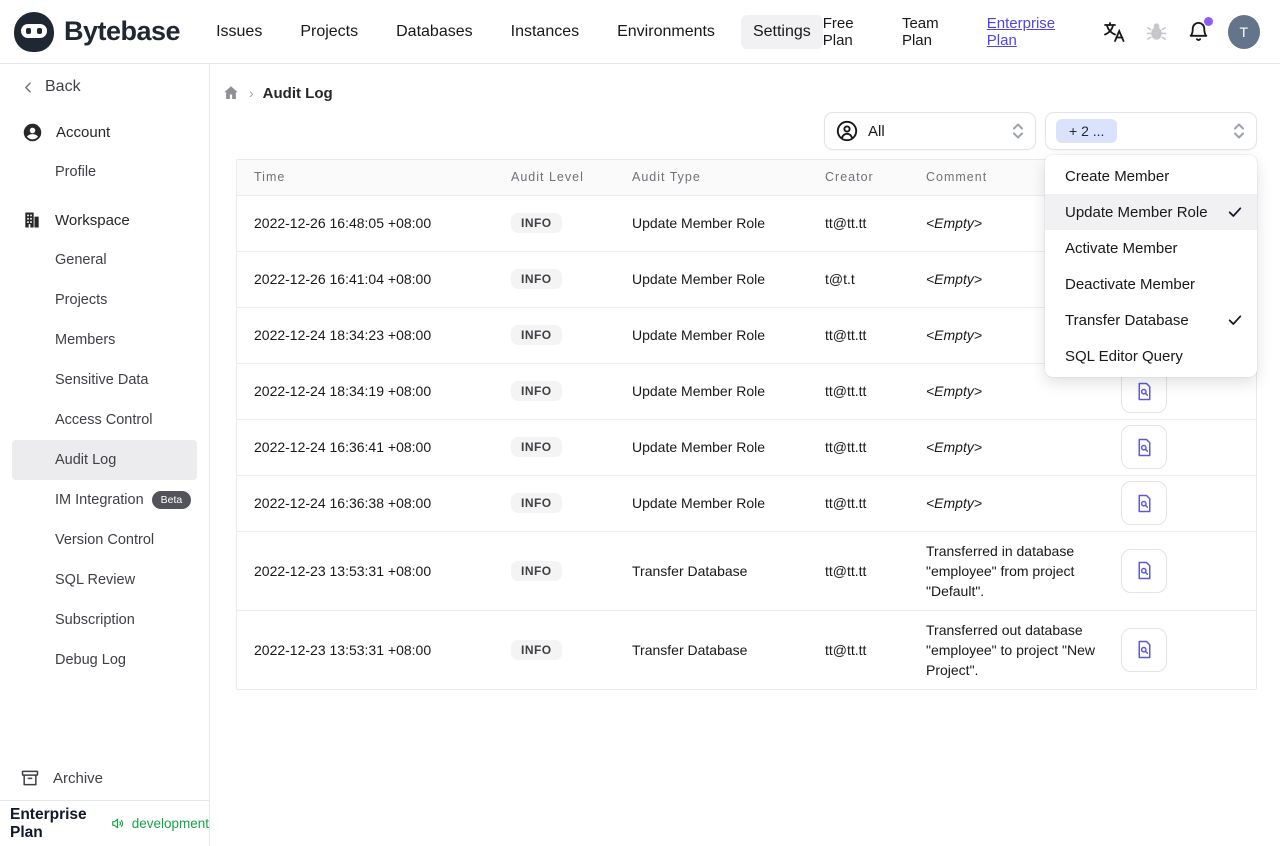 Image resolution: width=1280 pixels, height=846 pixels. Describe the element at coordinates (374, 503) in the screenshot. I see `cell-time: 2022-12-24 16:36:38 +08:00` at that location.